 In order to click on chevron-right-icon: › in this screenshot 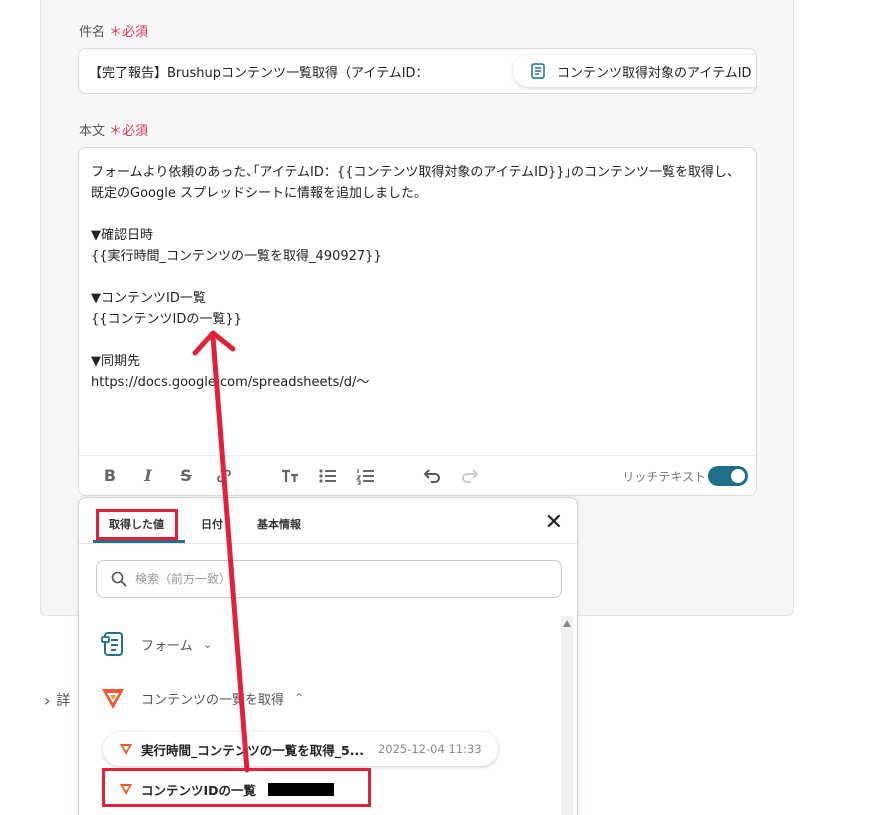, I will do `click(47, 700)`.